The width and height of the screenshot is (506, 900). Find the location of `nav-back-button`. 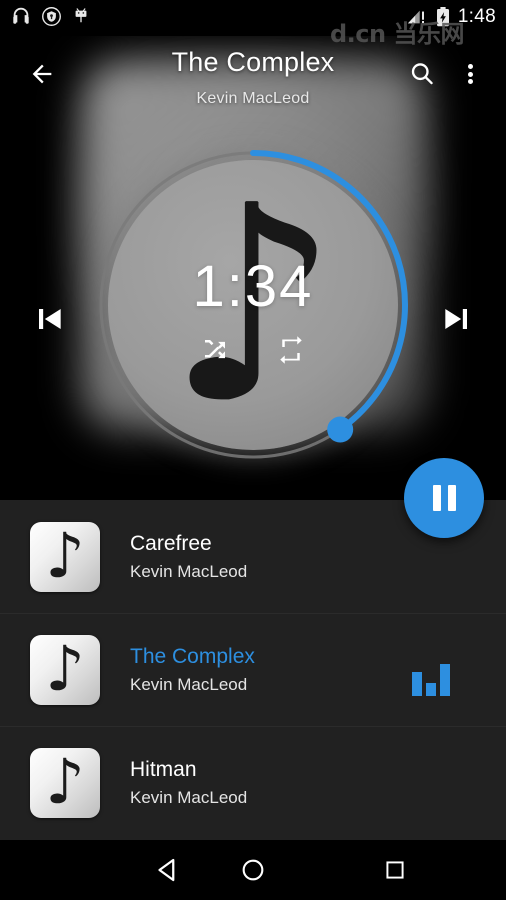

nav-back-button is located at coordinates (167, 870).